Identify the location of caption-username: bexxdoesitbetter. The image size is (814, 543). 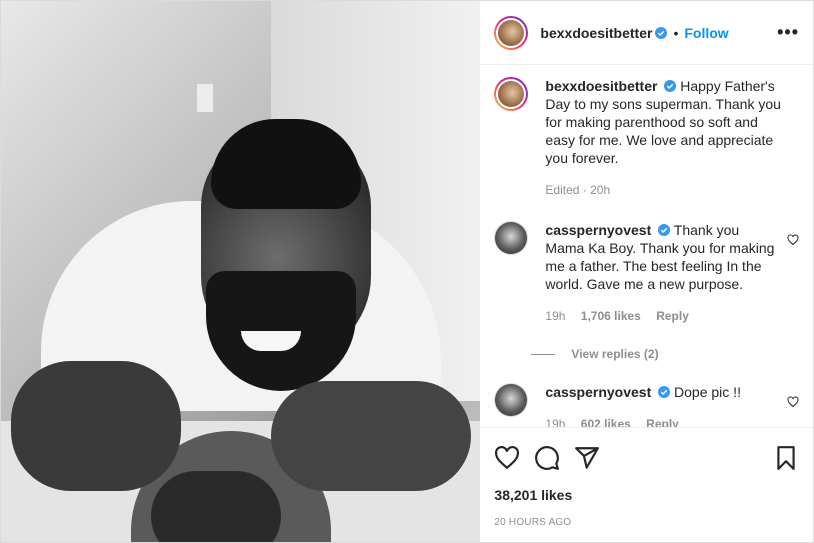
(601, 86).